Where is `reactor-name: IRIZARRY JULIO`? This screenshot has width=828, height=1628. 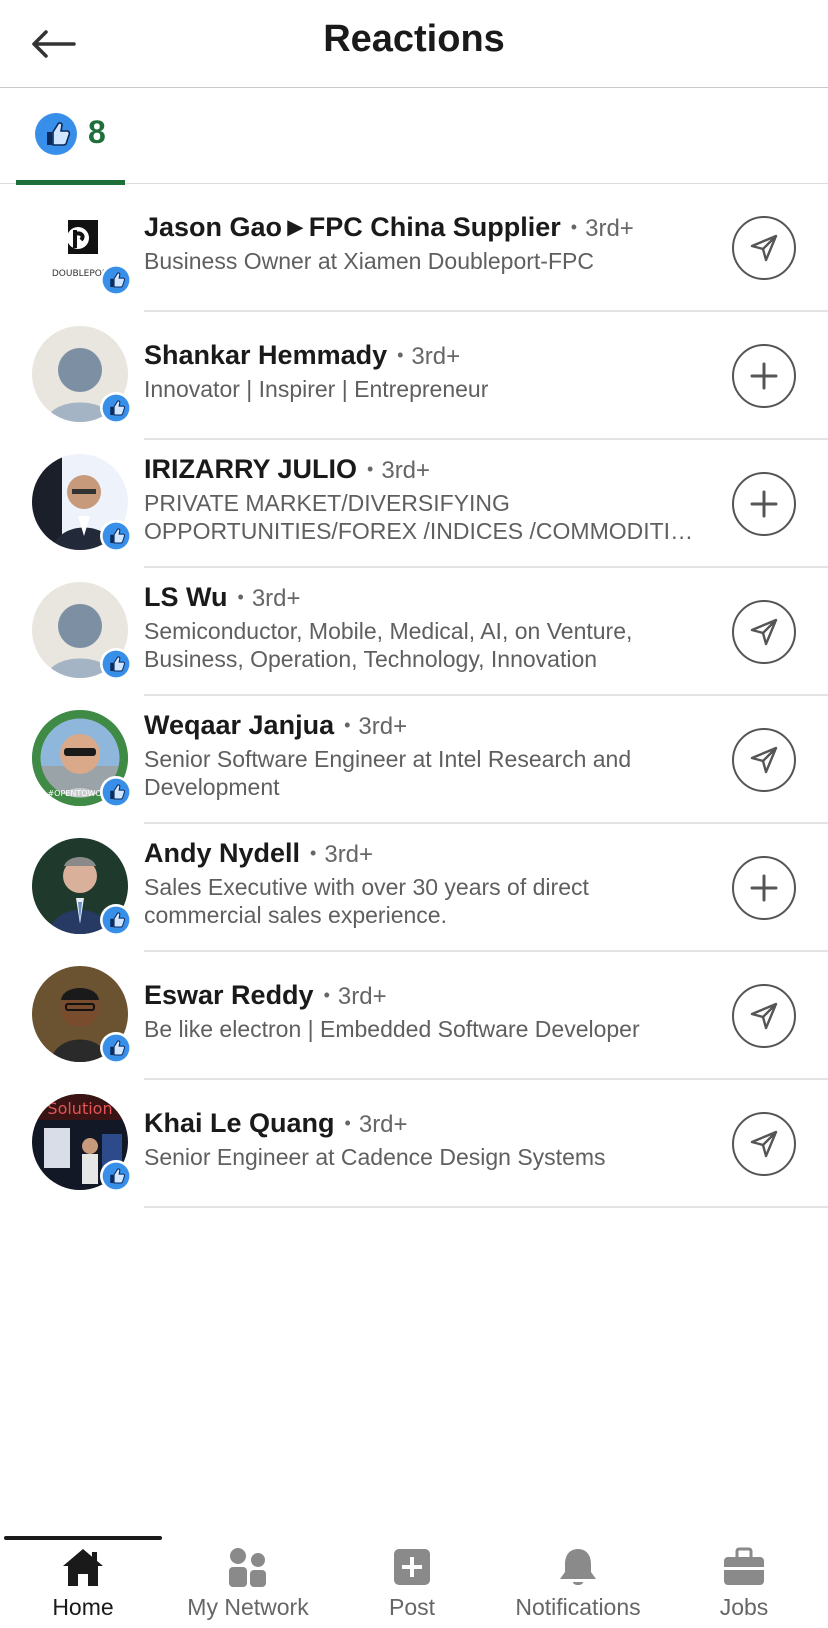
reactor-name: IRIZARRY JULIO is located at coordinates (251, 469).